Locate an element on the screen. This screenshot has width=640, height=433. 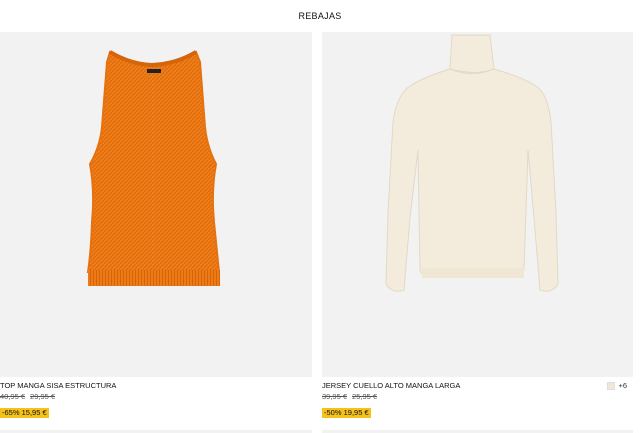
original-price: 39,95 € is located at coordinates (335, 396).